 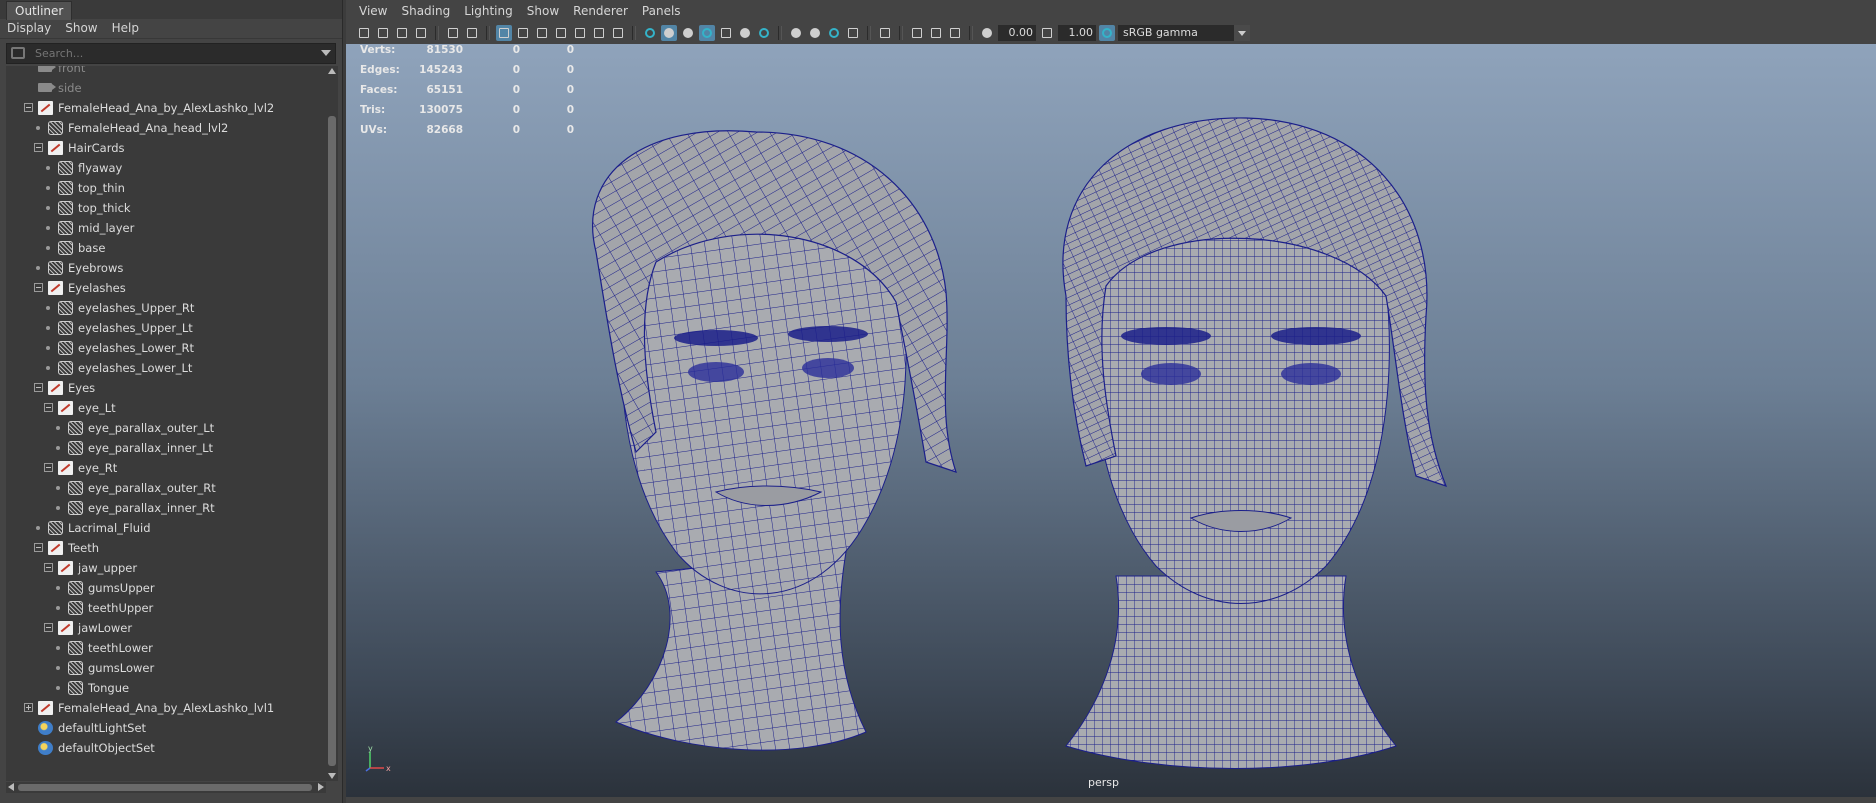 I want to click on search-dropdown-icon, so click(x=326, y=53).